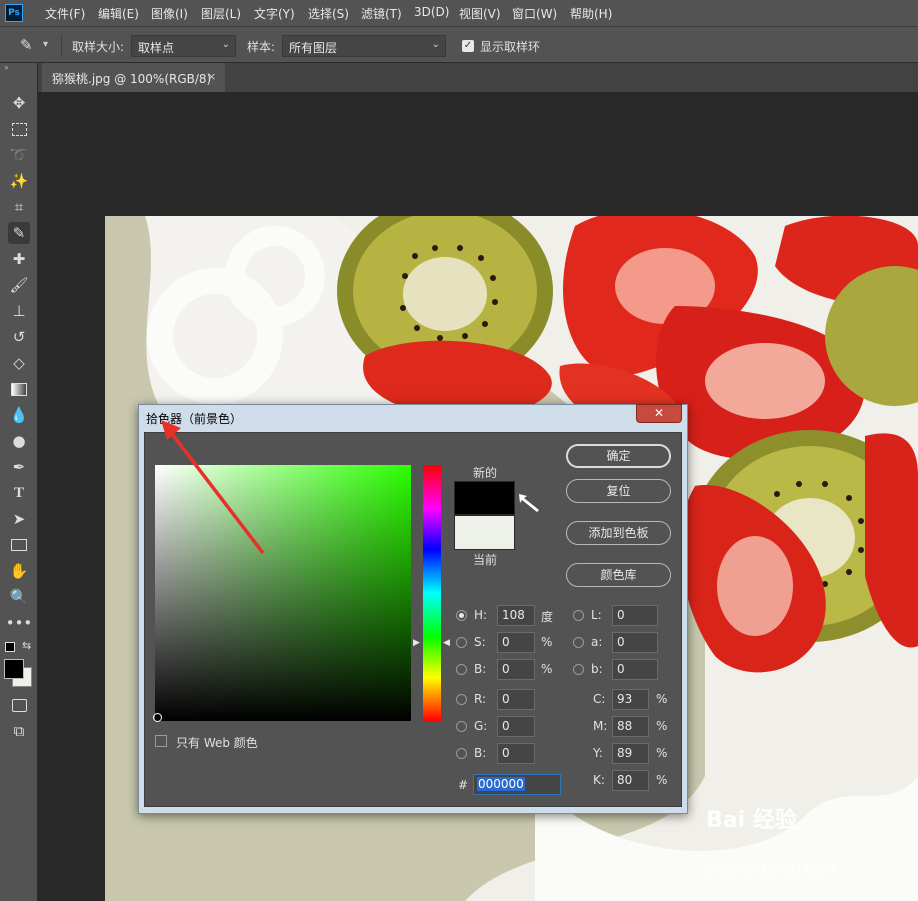 The width and height of the screenshot is (918, 901). What do you see at coordinates (19, 441) in the screenshot?
I see `dodge-tool-icon: ●` at bounding box center [19, 441].